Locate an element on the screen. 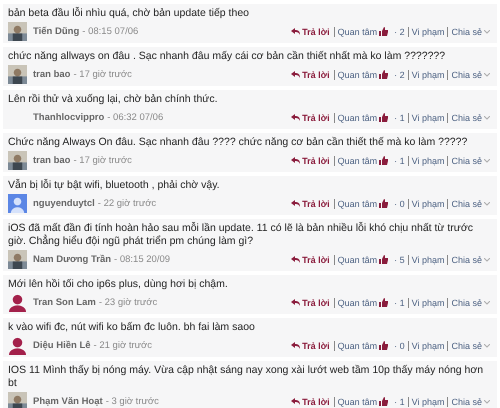  author-name: Tiến Dũng is located at coordinates (56, 31).